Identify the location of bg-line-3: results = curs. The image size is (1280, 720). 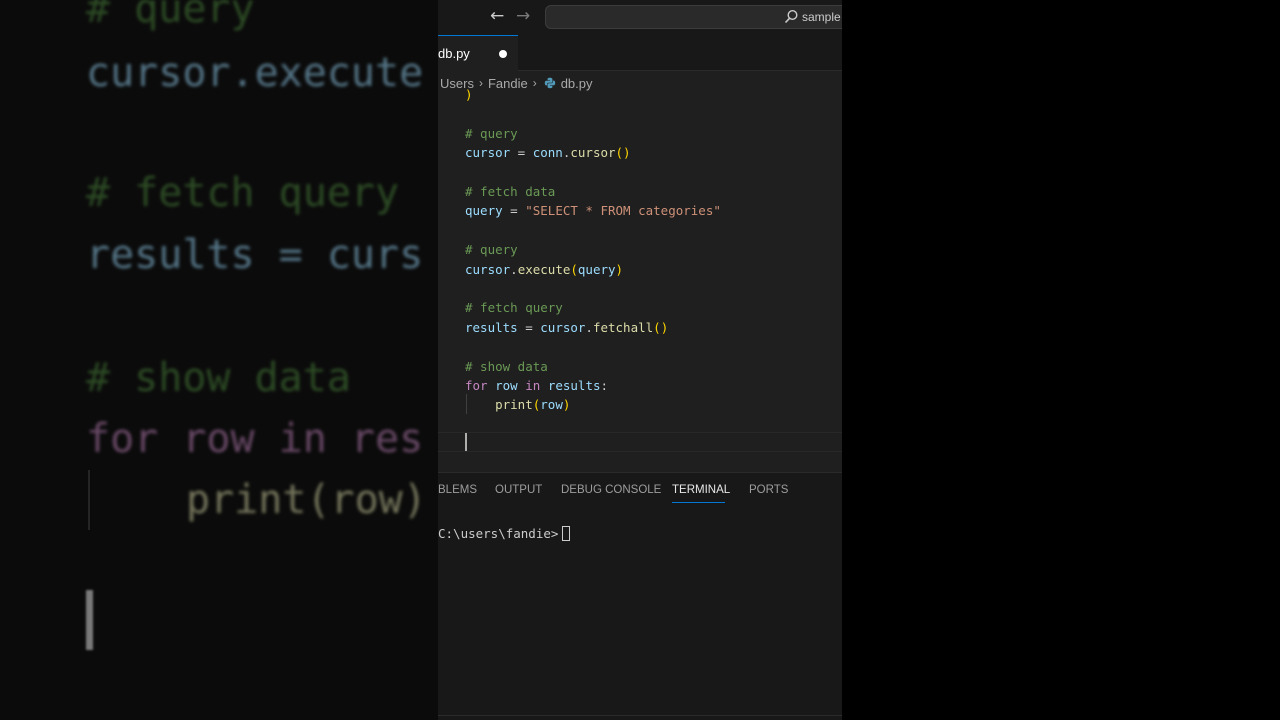
(255, 255).